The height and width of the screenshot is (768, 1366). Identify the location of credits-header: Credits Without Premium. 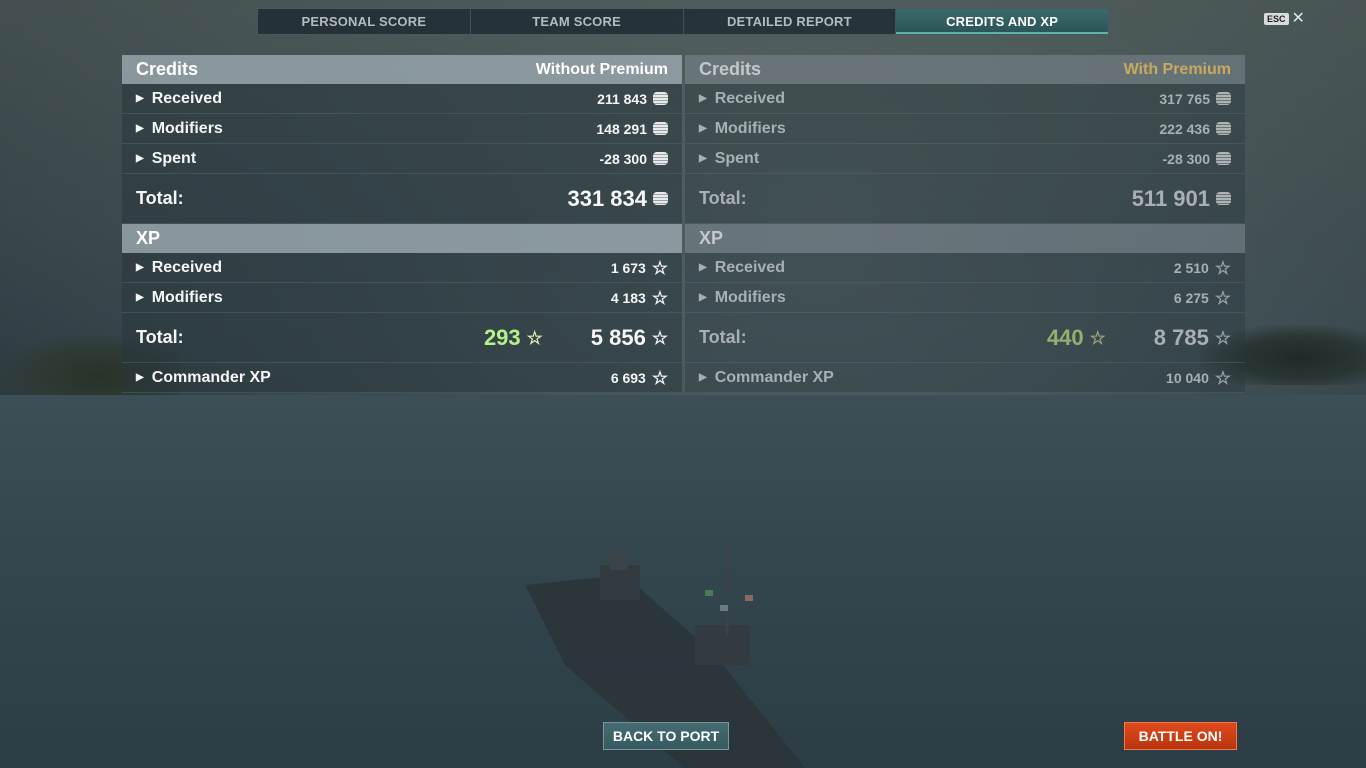
(402, 69).